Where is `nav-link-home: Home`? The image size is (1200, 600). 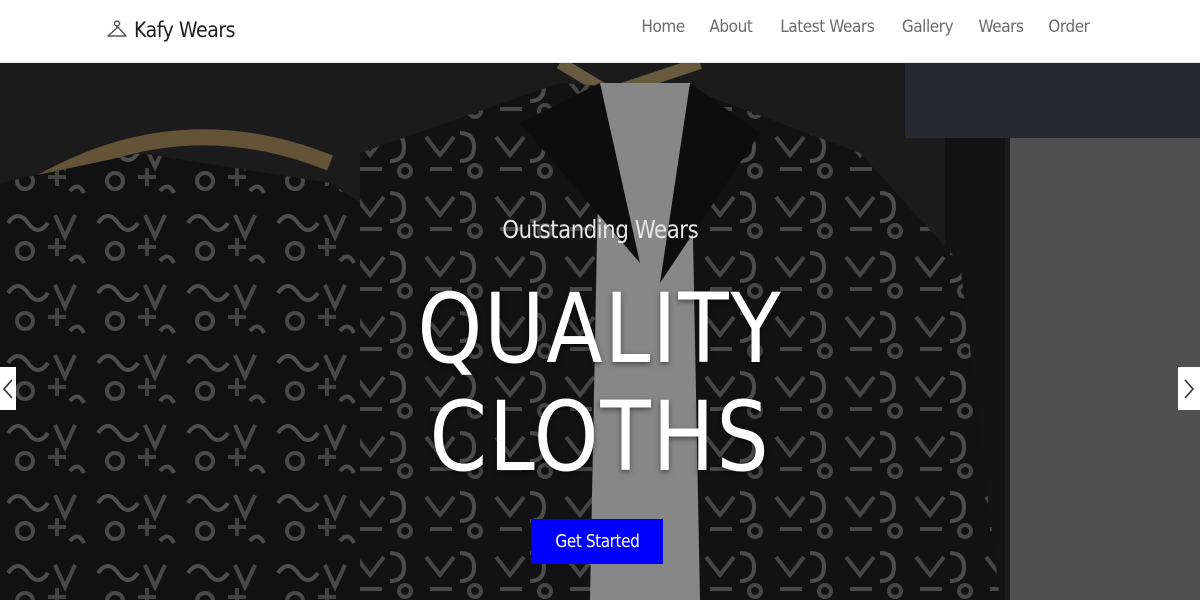
nav-link-home: Home is located at coordinates (663, 27).